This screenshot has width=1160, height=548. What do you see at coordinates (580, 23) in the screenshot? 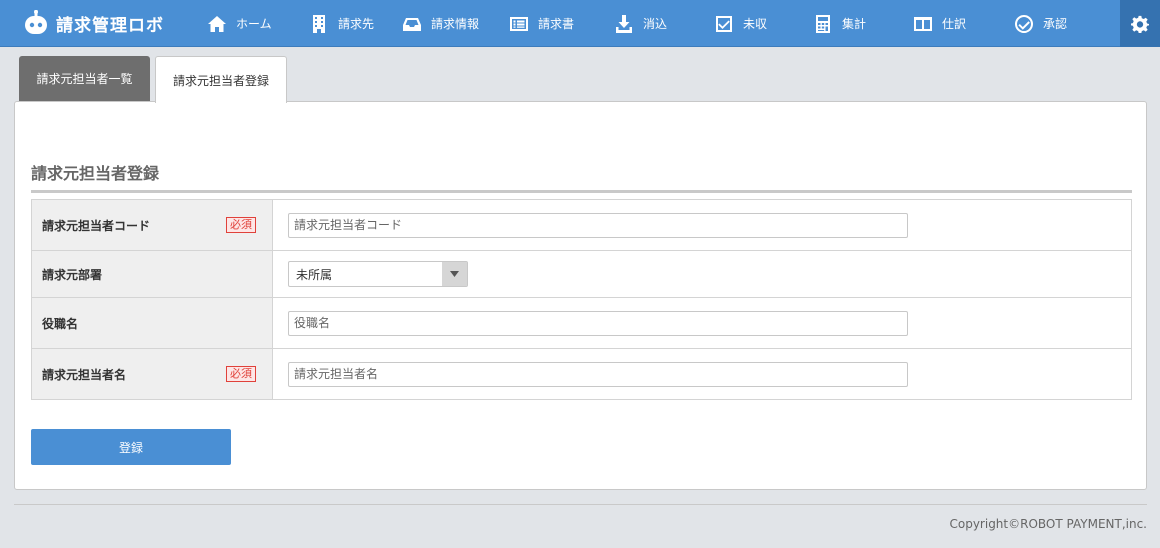
I see `top-nav-bar: 請求管理ロボ ホーム 請求先 請求情報 請求書 消込 未収 集計 仕訳 承認` at bounding box center [580, 23].